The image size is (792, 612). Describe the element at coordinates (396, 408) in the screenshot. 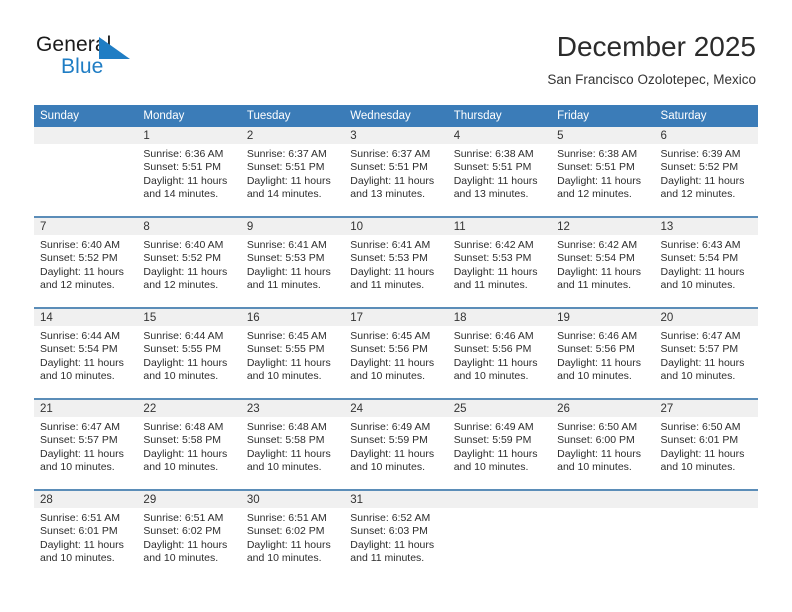

I see `day-number: 24` at that location.